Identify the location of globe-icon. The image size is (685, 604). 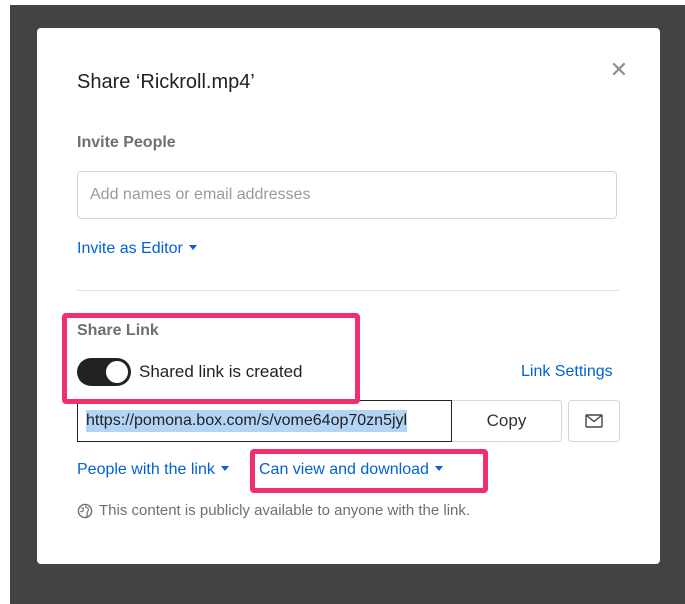
(85, 511).